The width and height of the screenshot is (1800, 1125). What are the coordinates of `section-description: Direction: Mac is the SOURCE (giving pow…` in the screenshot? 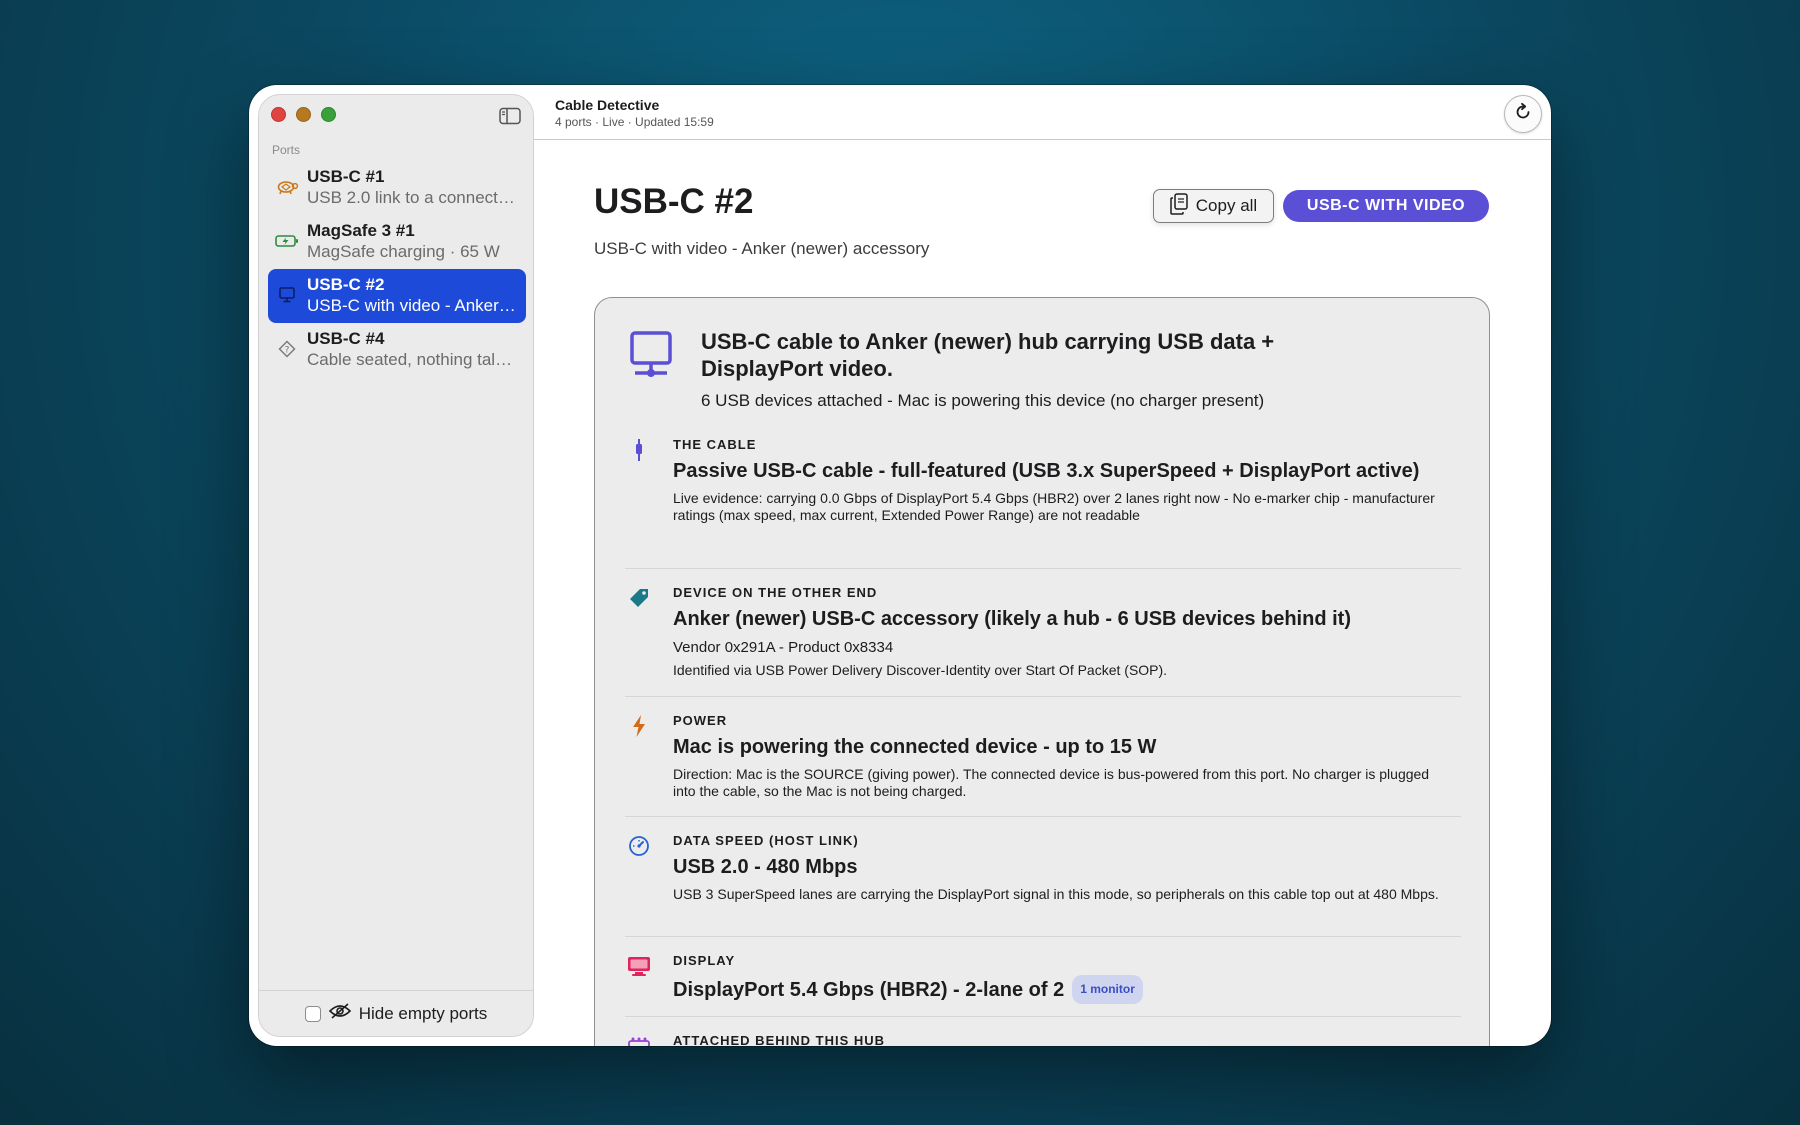 It's located at (1051, 782).